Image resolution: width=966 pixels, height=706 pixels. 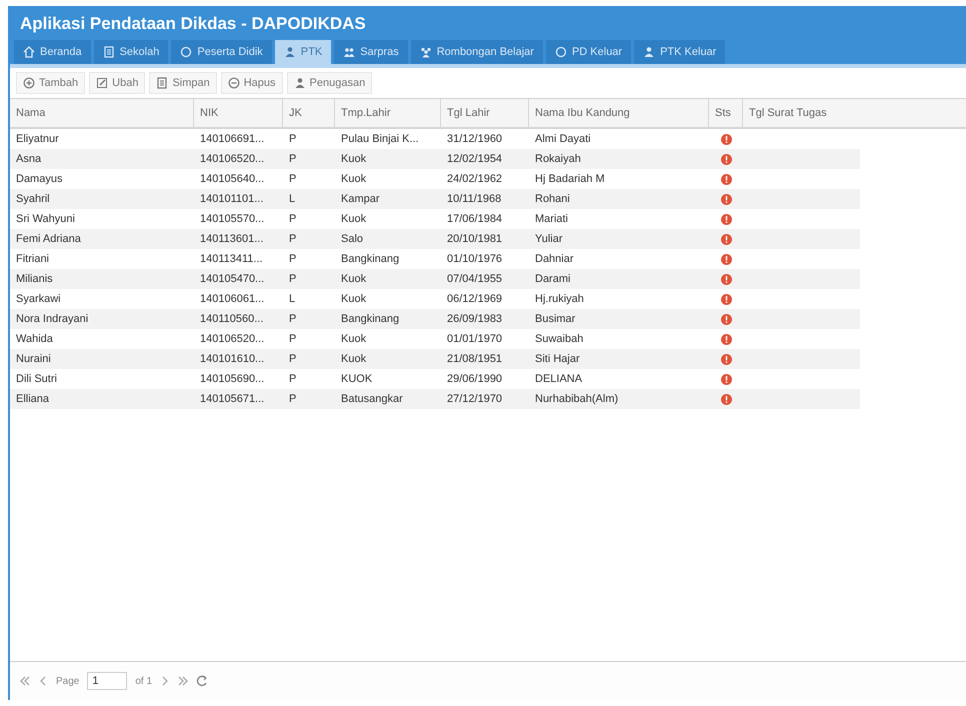 I want to click on table-cell-text: 21/08/1951, so click(x=475, y=359).